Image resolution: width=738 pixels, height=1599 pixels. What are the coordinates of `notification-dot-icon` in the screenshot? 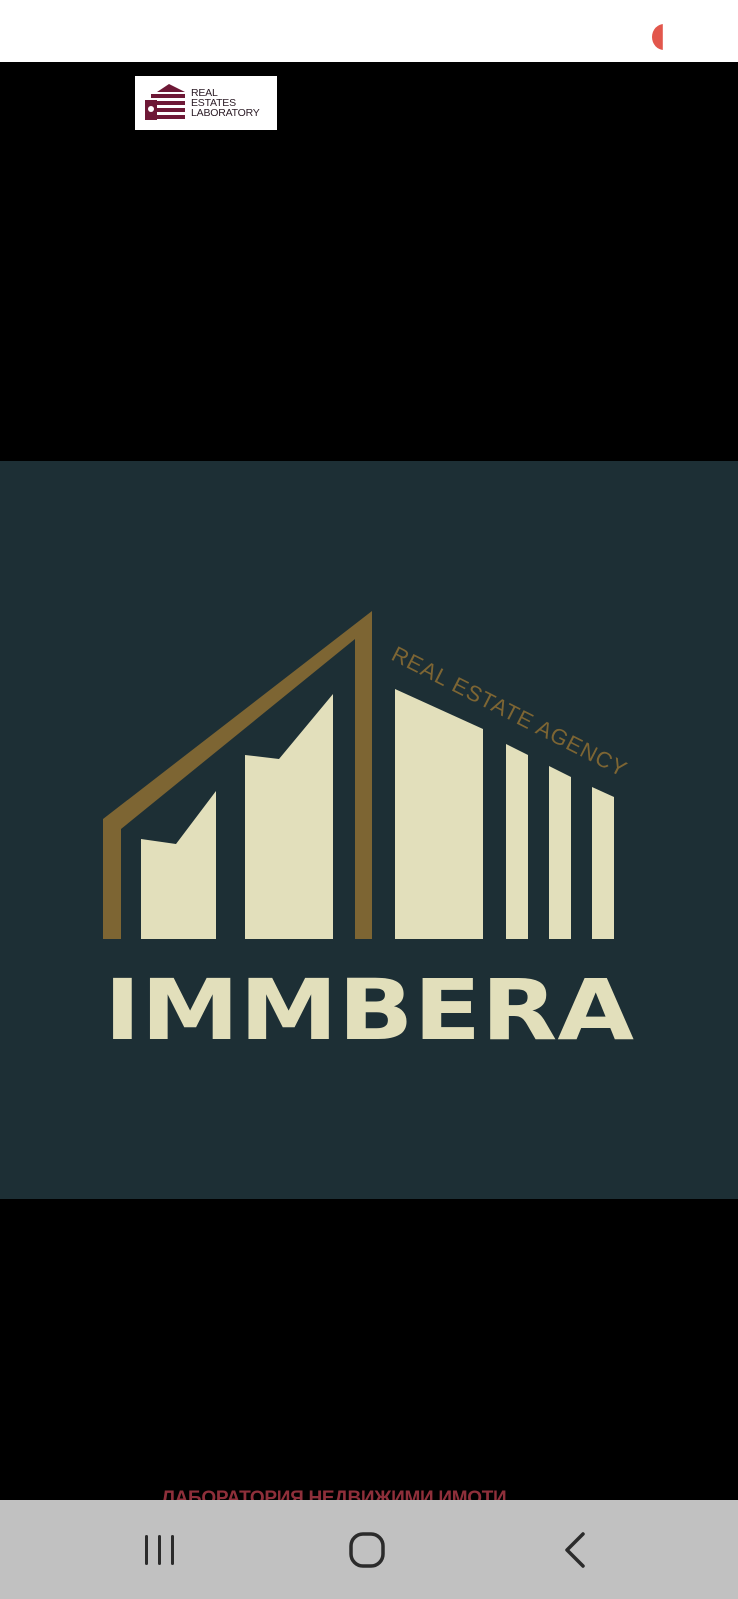 It's located at (657, 37).